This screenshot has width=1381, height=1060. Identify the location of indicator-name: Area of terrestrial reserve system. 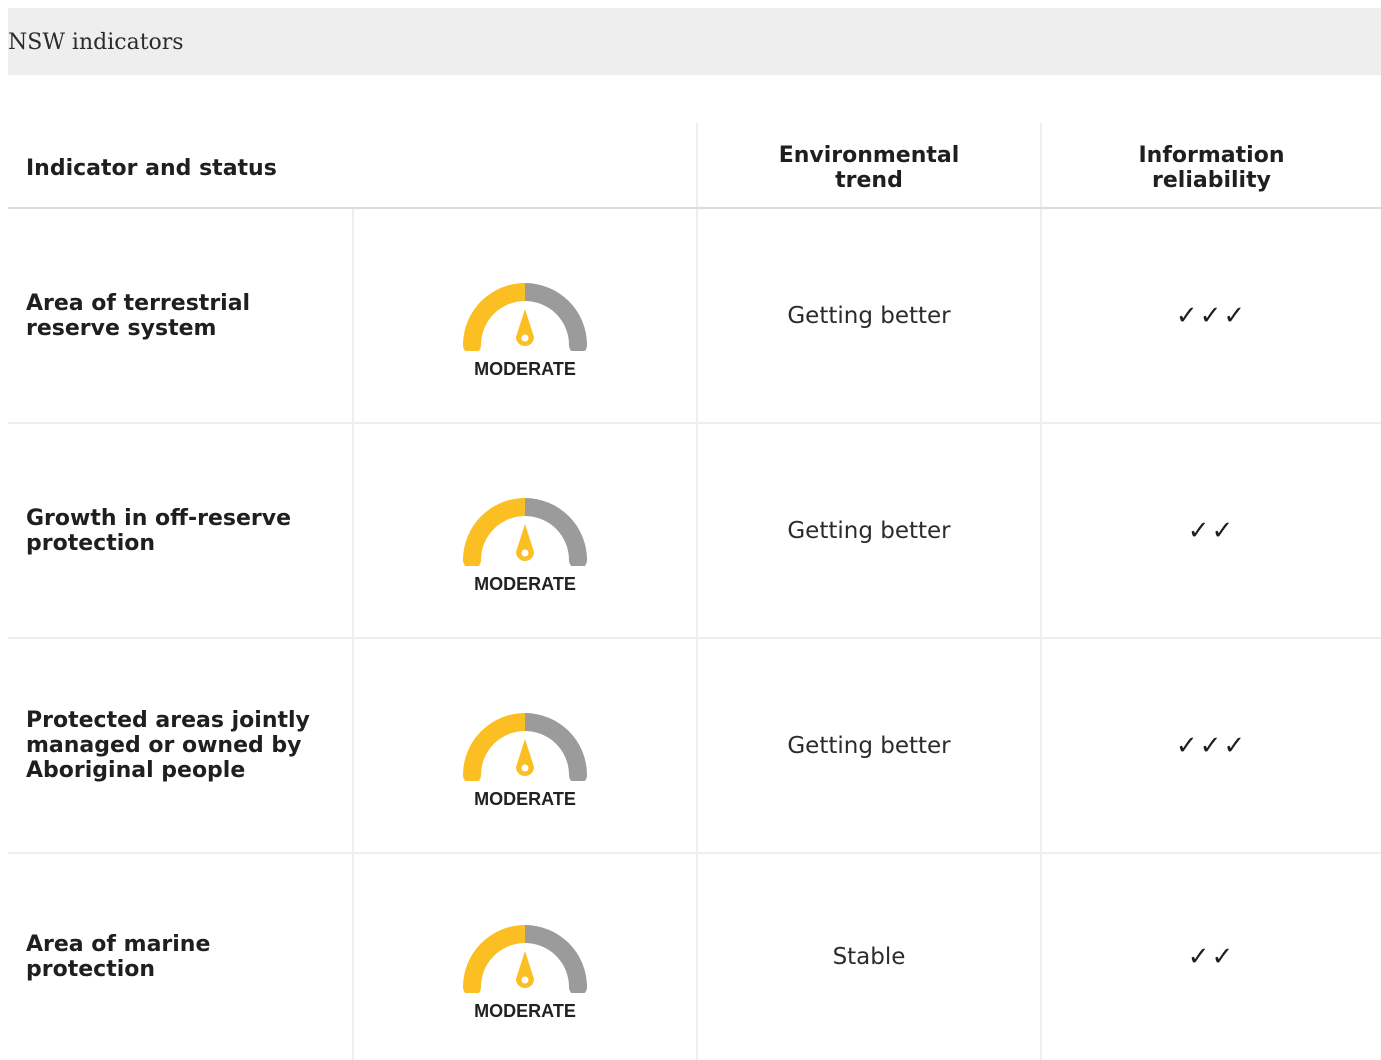
(180, 316).